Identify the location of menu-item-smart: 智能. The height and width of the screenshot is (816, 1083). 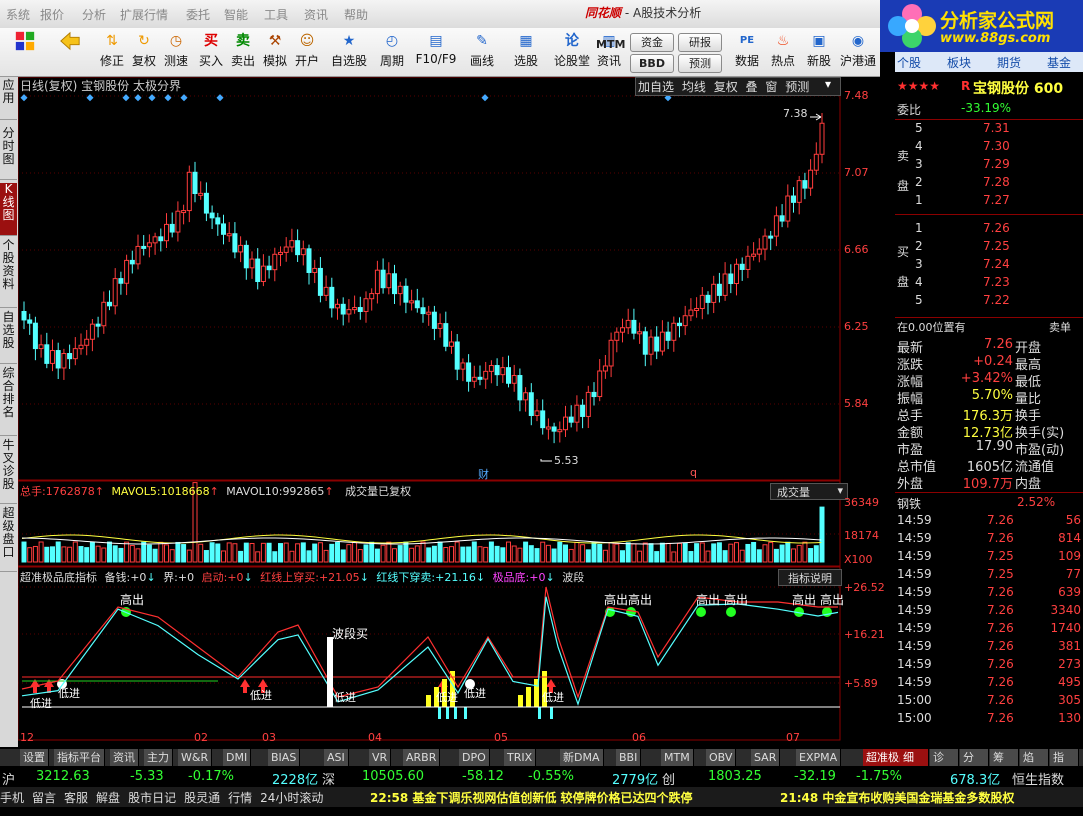
(236, 14).